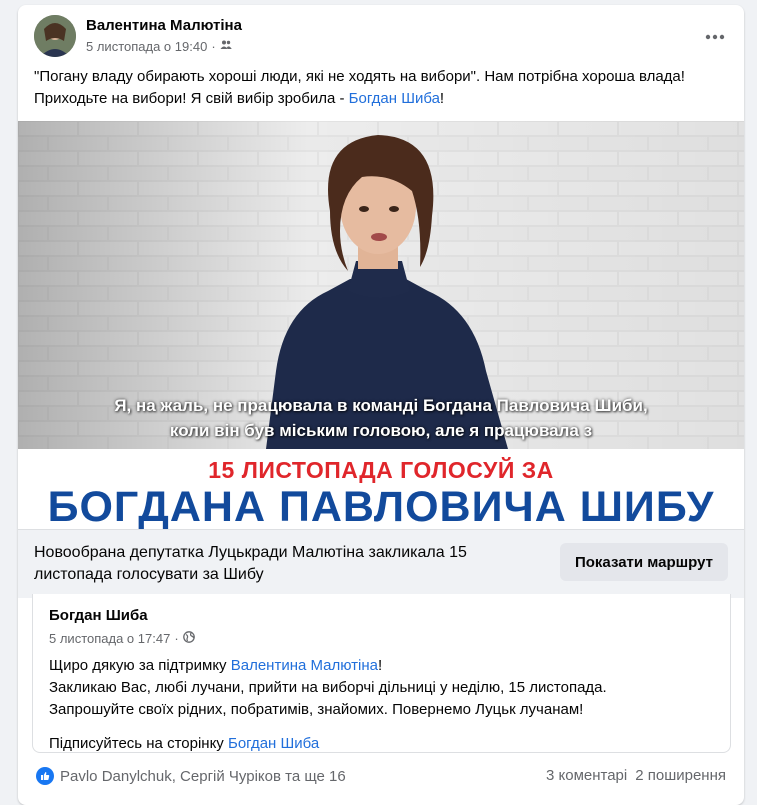  Describe the element at coordinates (394, 98) in the screenshot. I see `post-mention-link: Богдан Шиба` at that location.